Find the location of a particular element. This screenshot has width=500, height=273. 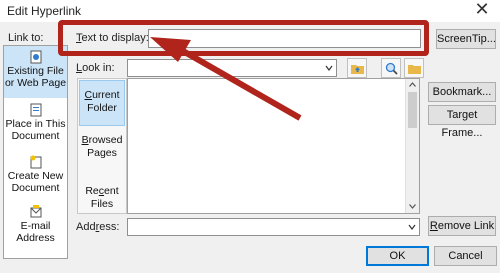

scroll-down-icon is located at coordinates (412, 206).